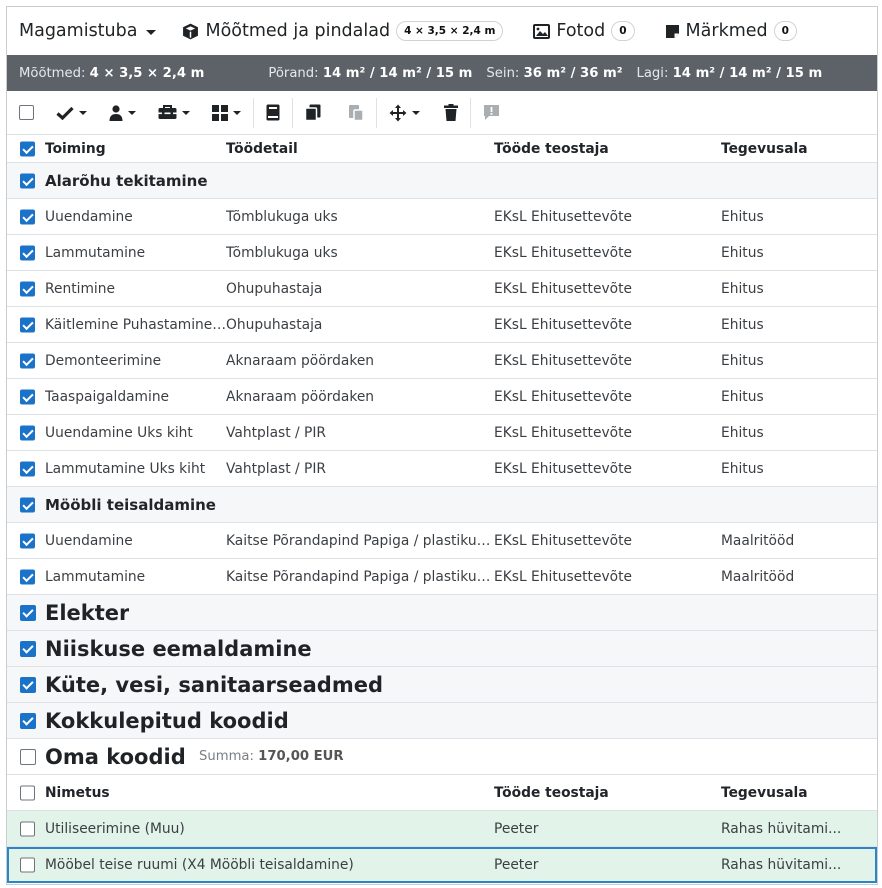 The height and width of the screenshot is (888, 882). Describe the element at coordinates (27, 792) in the screenshot. I see `custom-header-checkbox` at that location.